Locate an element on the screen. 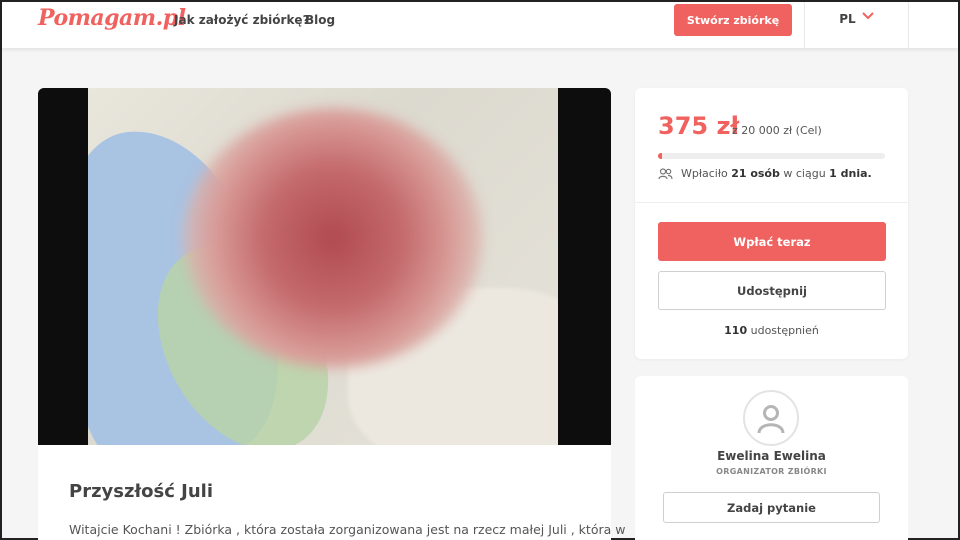 The width and height of the screenshot is (960, 540). raised-amount: 375 zł is located at coordinates (699, 126).